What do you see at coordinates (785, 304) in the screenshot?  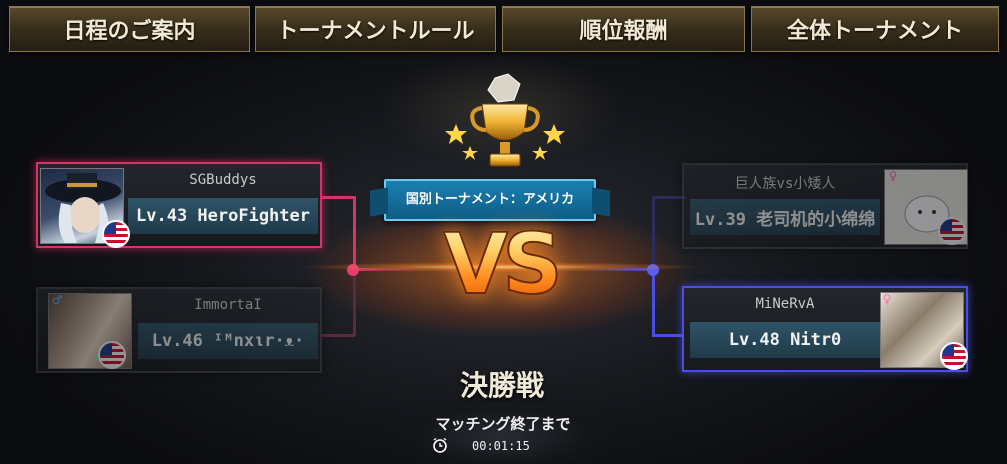 I see `player-name: MiNeRvA` at bounding box center [785, 304].